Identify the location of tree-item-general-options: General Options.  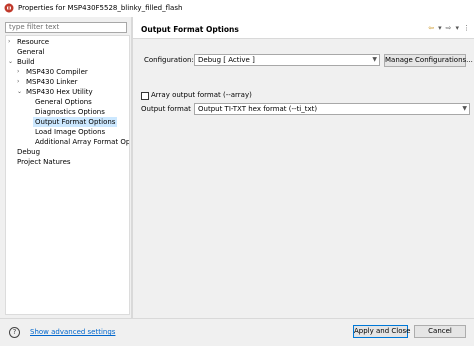
(63, 102).